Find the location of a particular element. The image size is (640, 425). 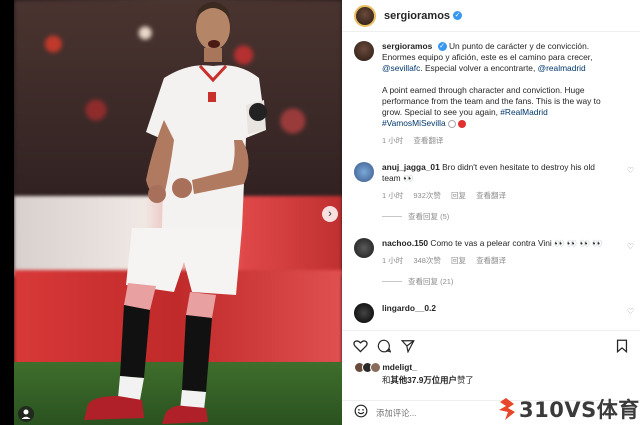

caption-avatar is located at coordinates (364, 51).